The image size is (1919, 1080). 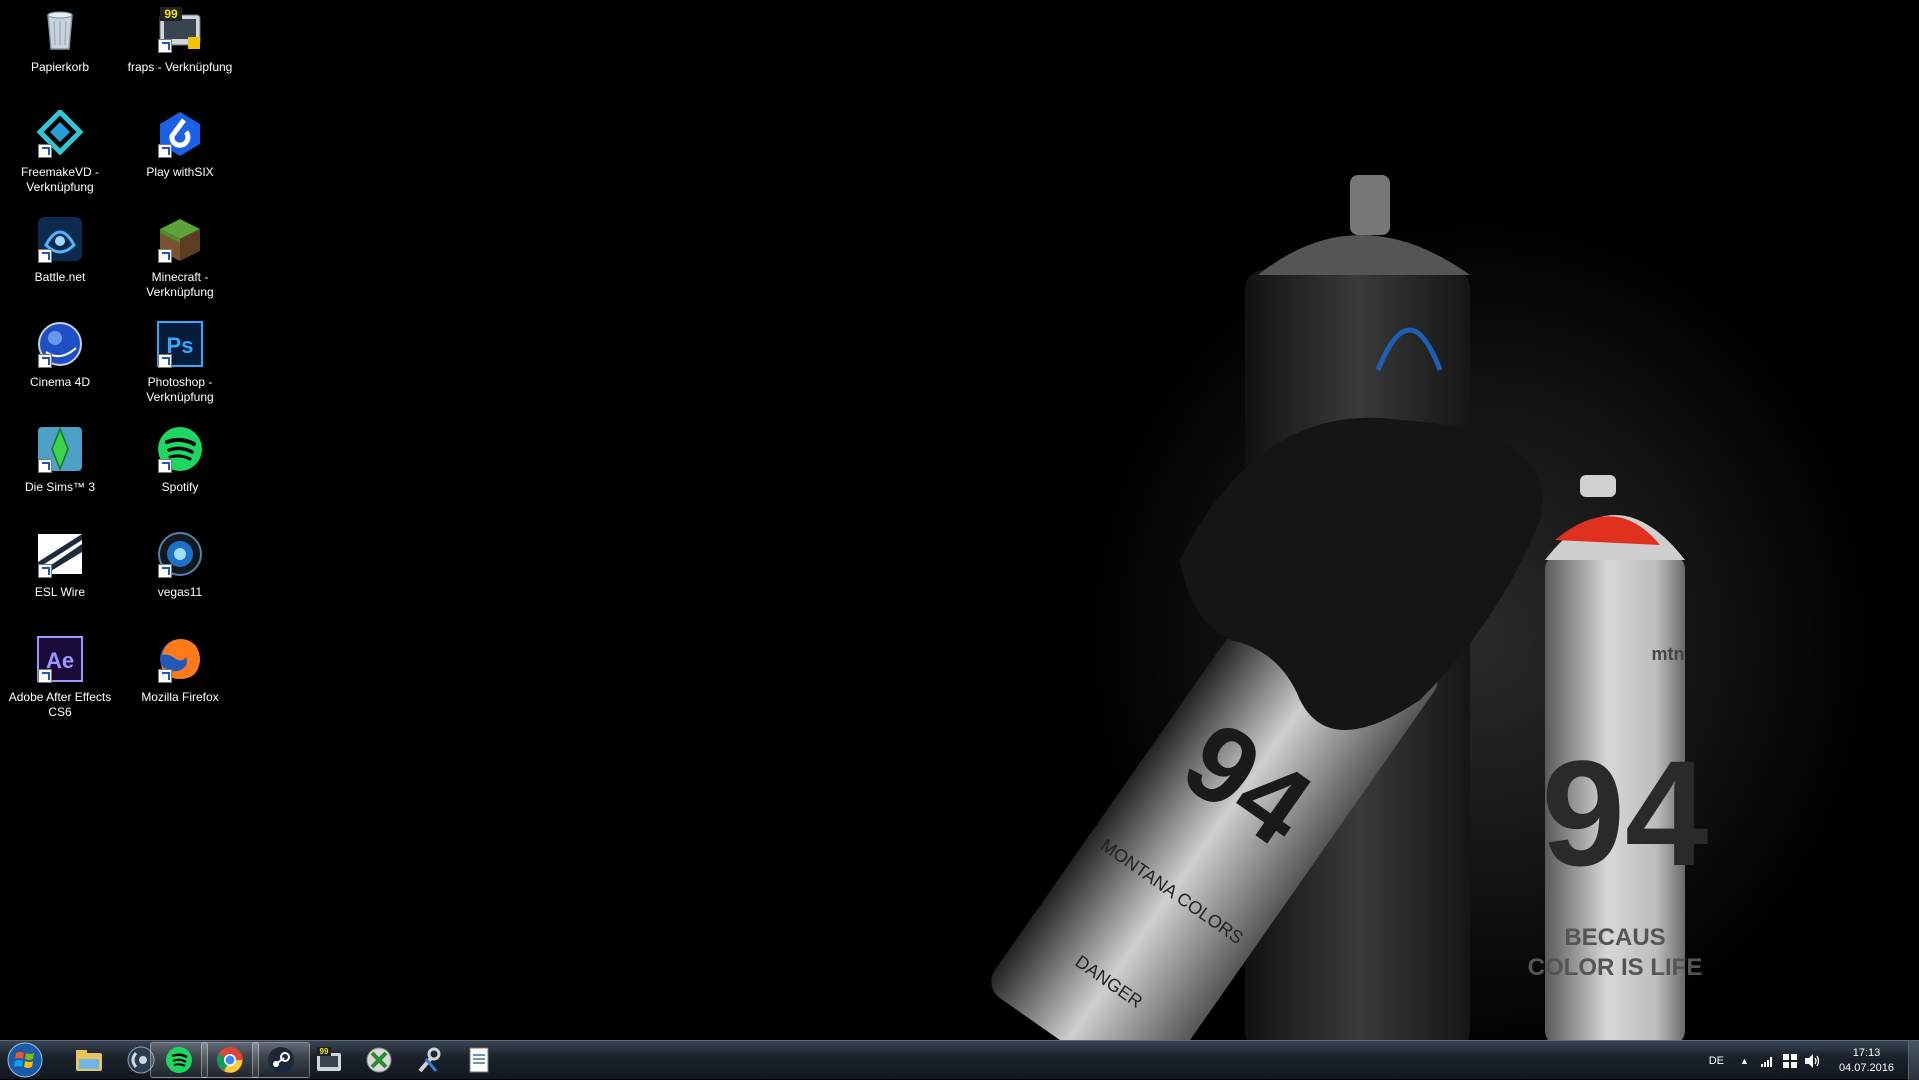 I want to click on right-can-text-1: BECAUS, so click(x=1614, y=937).